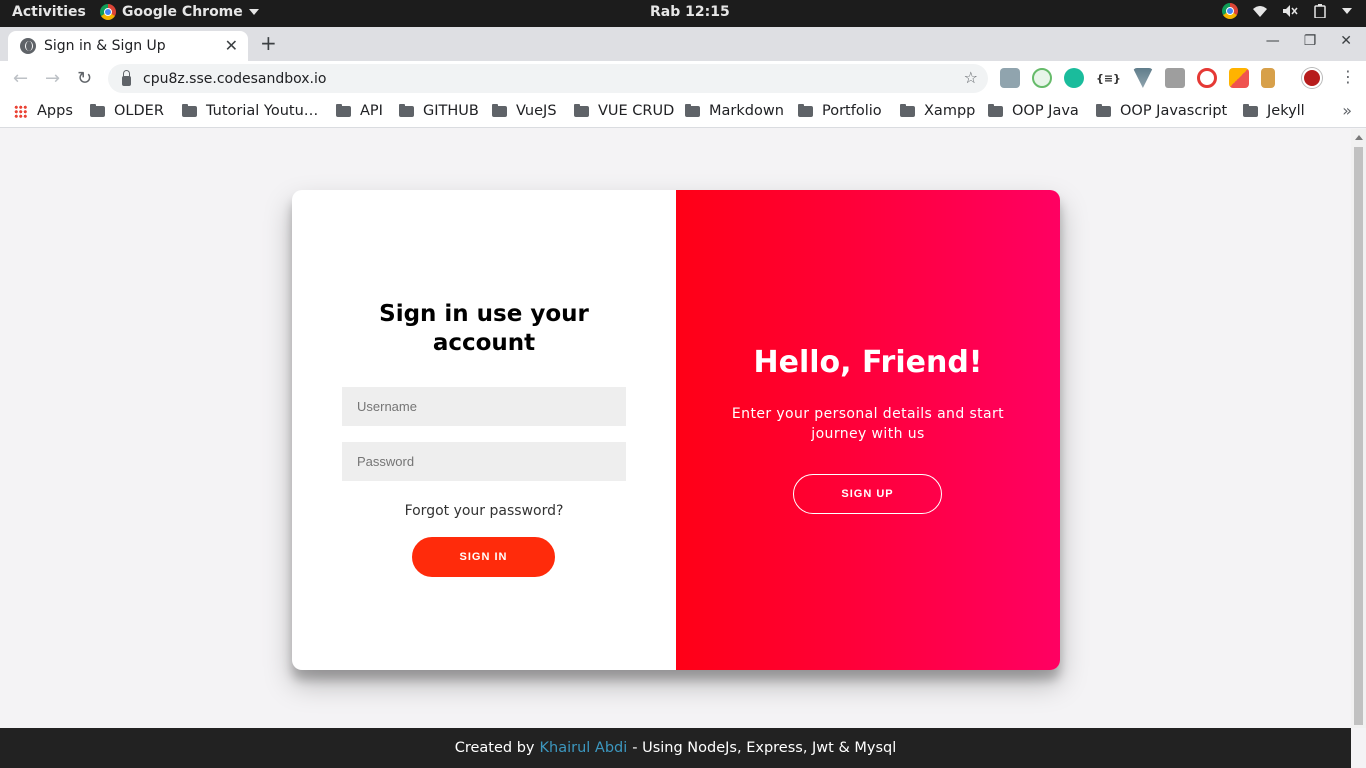 This screenshot has height=768, width=1366. I want to click on forward-arrow-icon: →, so click(52, 78).